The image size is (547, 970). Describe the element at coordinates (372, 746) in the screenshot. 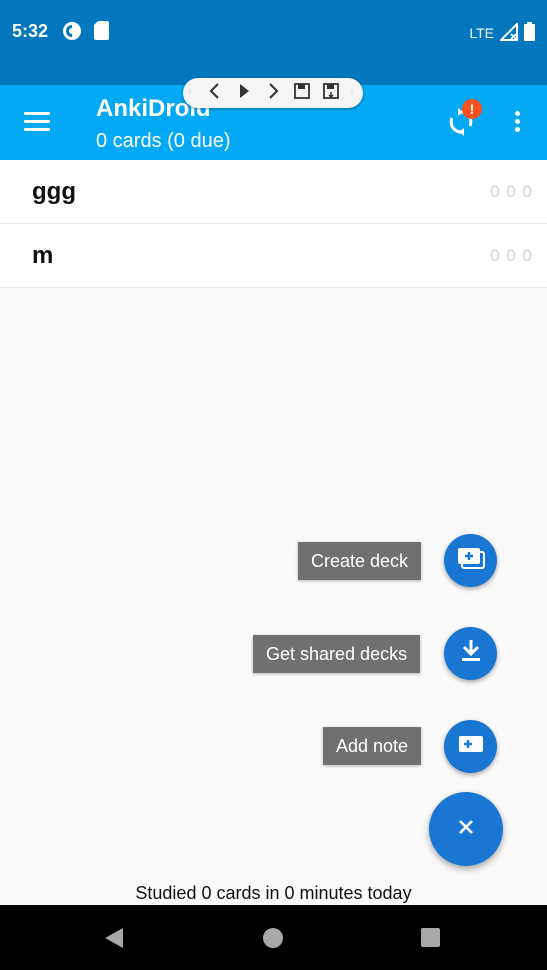

I see `add-note-label: Add note` at that location.